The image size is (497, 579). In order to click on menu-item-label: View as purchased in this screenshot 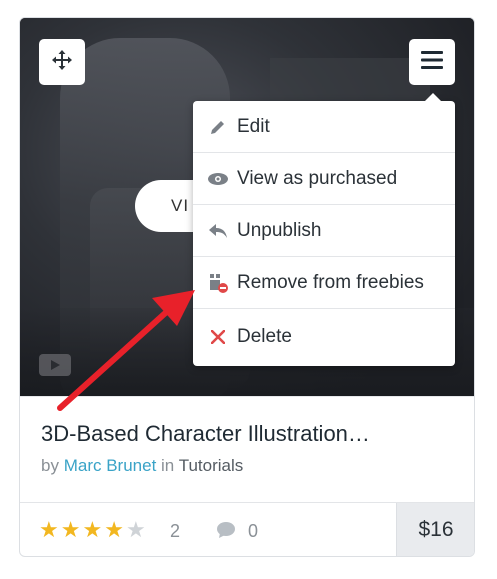, I will do `click(317, 178)`.